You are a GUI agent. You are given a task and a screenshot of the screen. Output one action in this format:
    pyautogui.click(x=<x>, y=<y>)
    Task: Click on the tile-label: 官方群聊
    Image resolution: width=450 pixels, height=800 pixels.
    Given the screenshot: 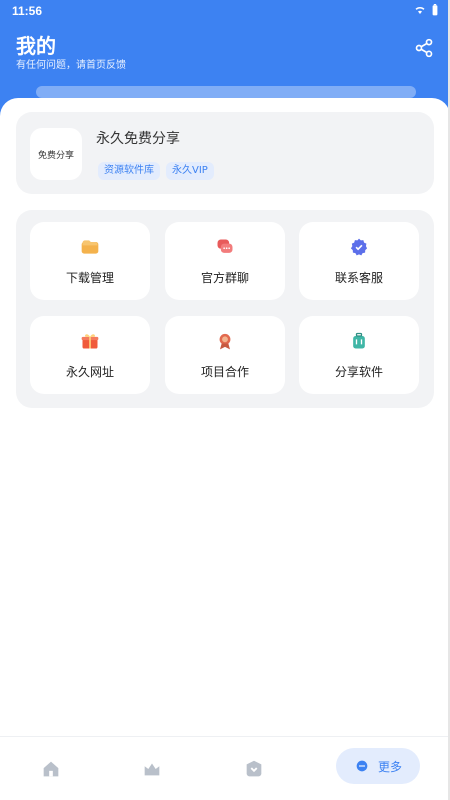 What is the action you would take?
    pyautogui.click(x=224, y=277)
    